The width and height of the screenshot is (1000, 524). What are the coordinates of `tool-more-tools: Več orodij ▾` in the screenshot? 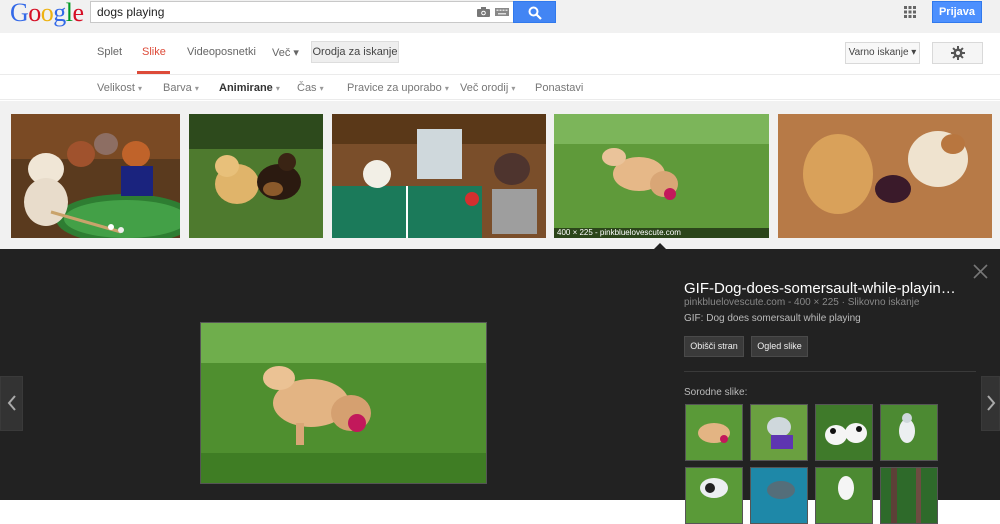 It's located at (487, 88).